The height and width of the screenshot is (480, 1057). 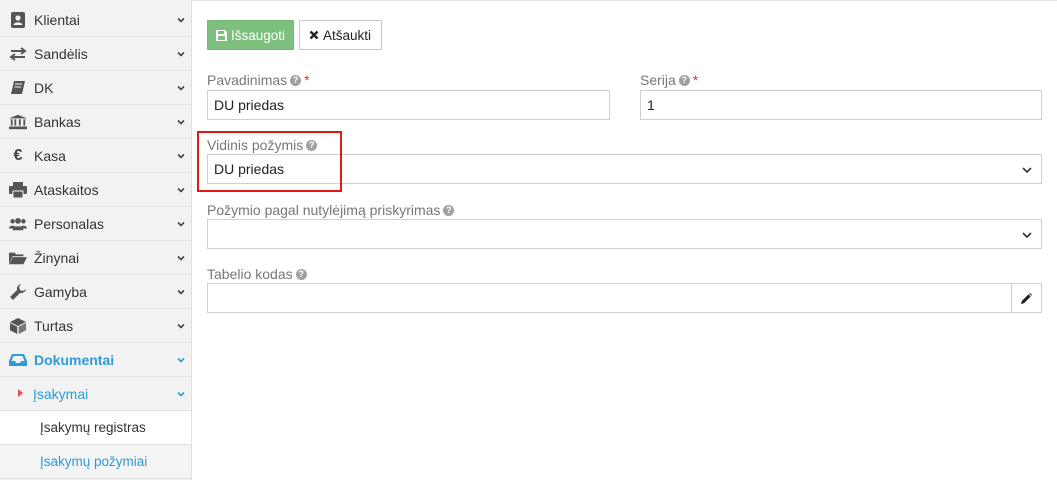 I want to click on default-field-label: Požymio pagal nutylėjimą priskyrimas ?, so click(x=331, y=210).